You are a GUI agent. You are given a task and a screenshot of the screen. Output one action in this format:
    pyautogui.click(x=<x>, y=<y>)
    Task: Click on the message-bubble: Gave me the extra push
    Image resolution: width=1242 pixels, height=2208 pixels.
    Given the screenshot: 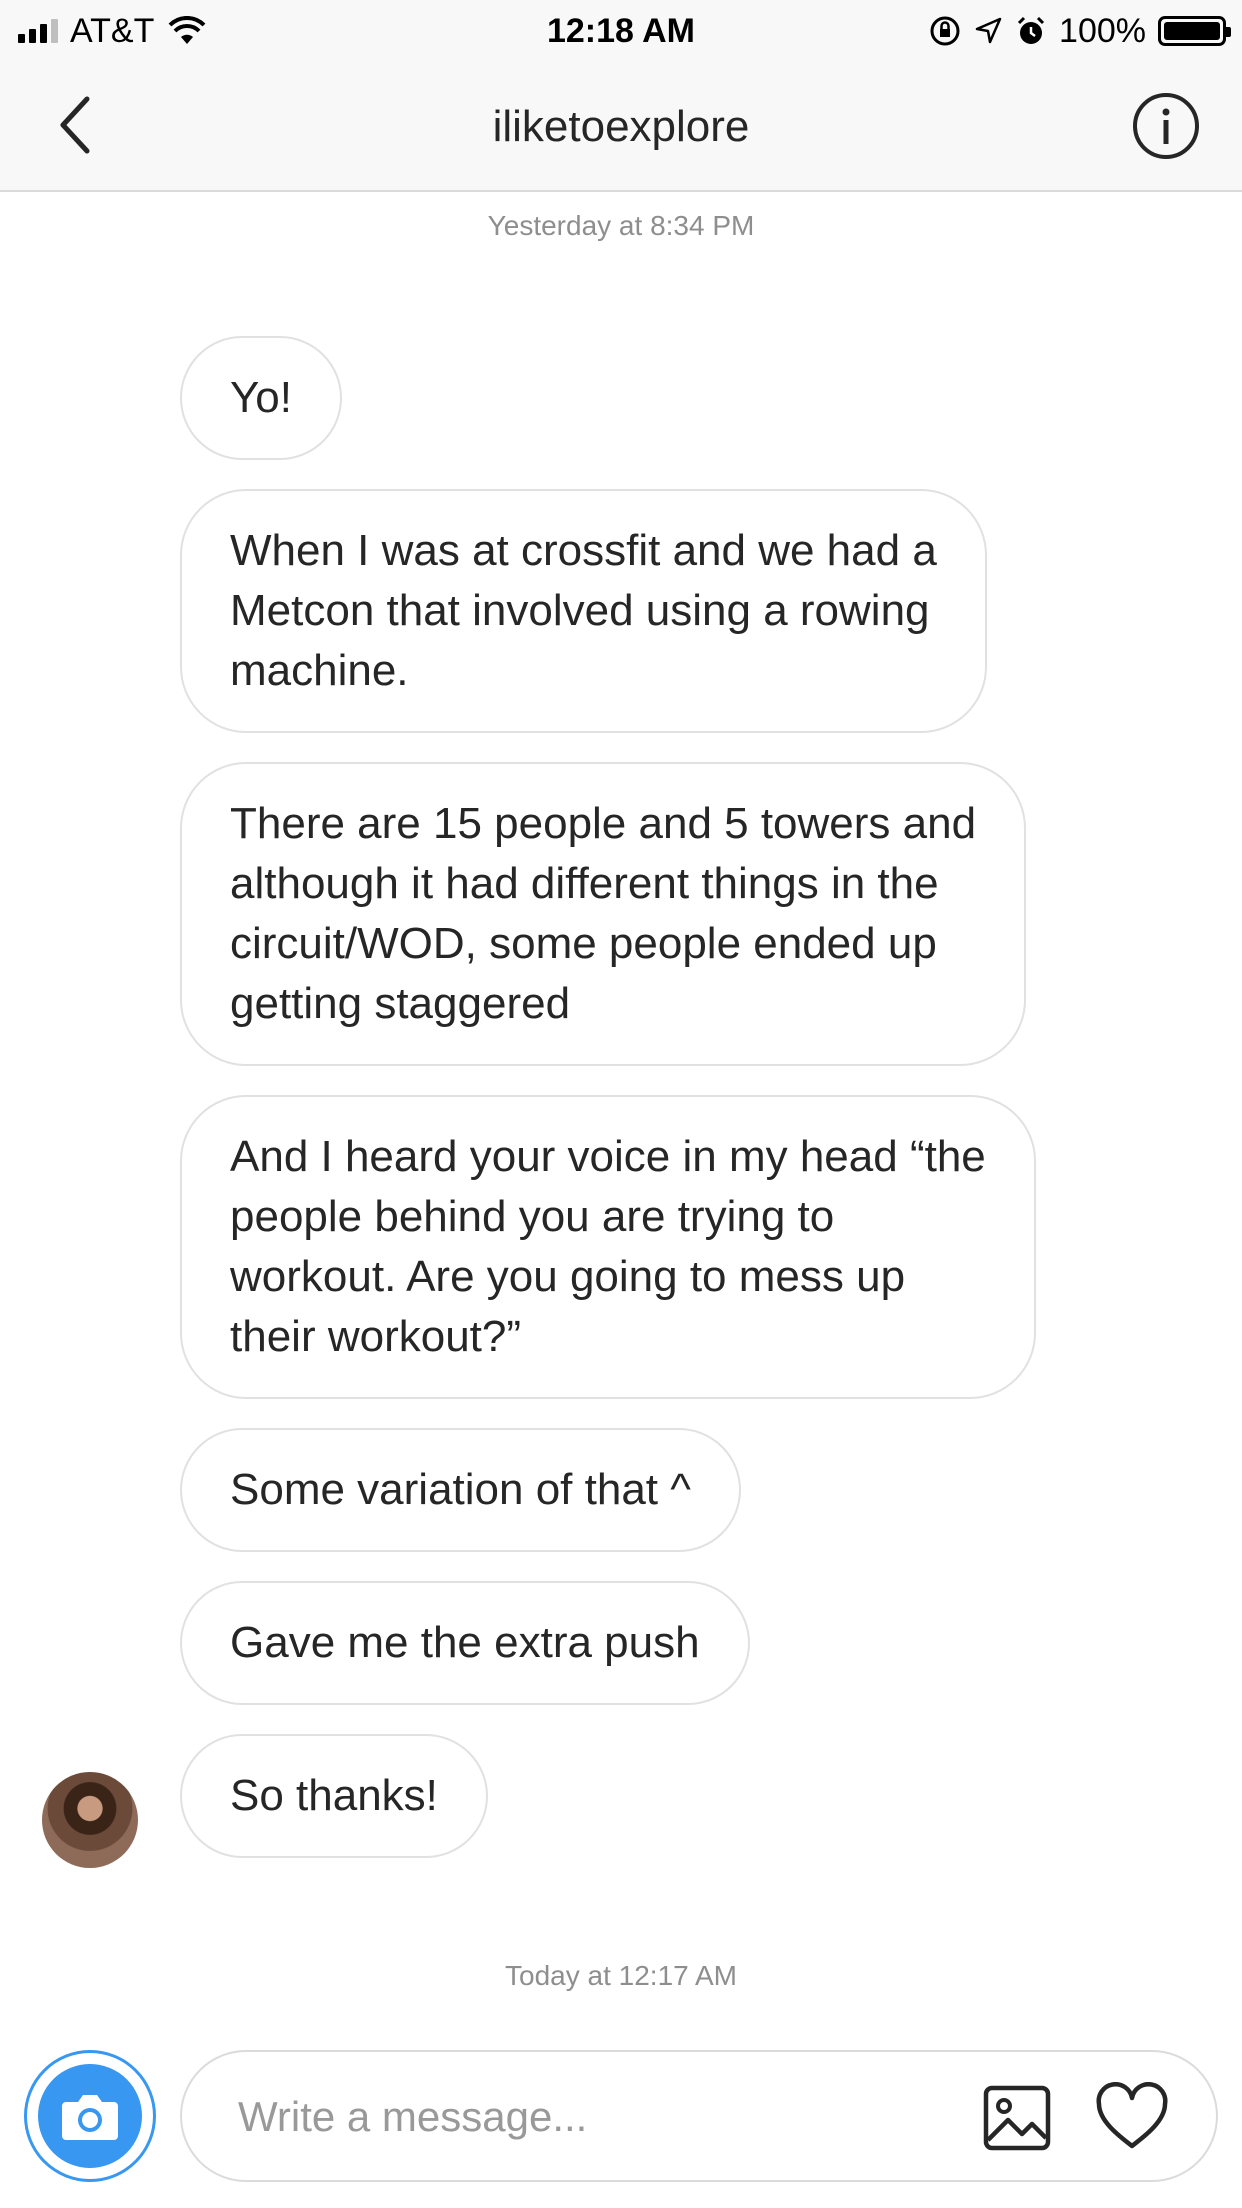 What is the action you would take?
    pyautogui.click(x=465, y=1643)
    